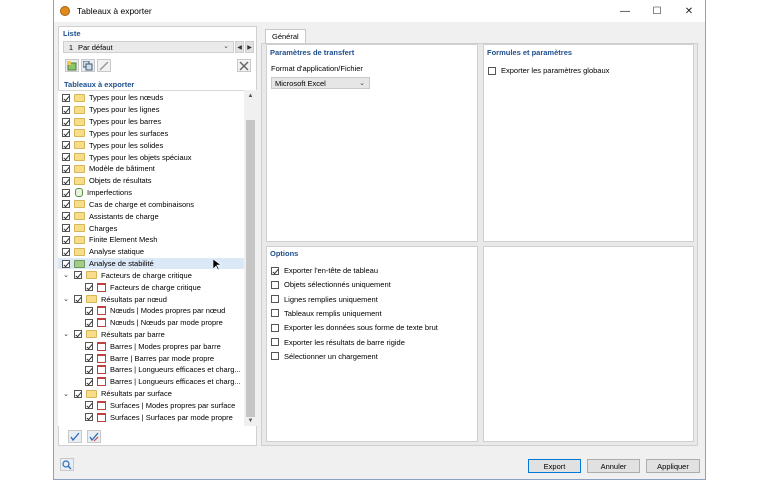 The image size is (760, 480). I want to click on tree-item: Cas de charge et combinaisons, so click(126, 204).